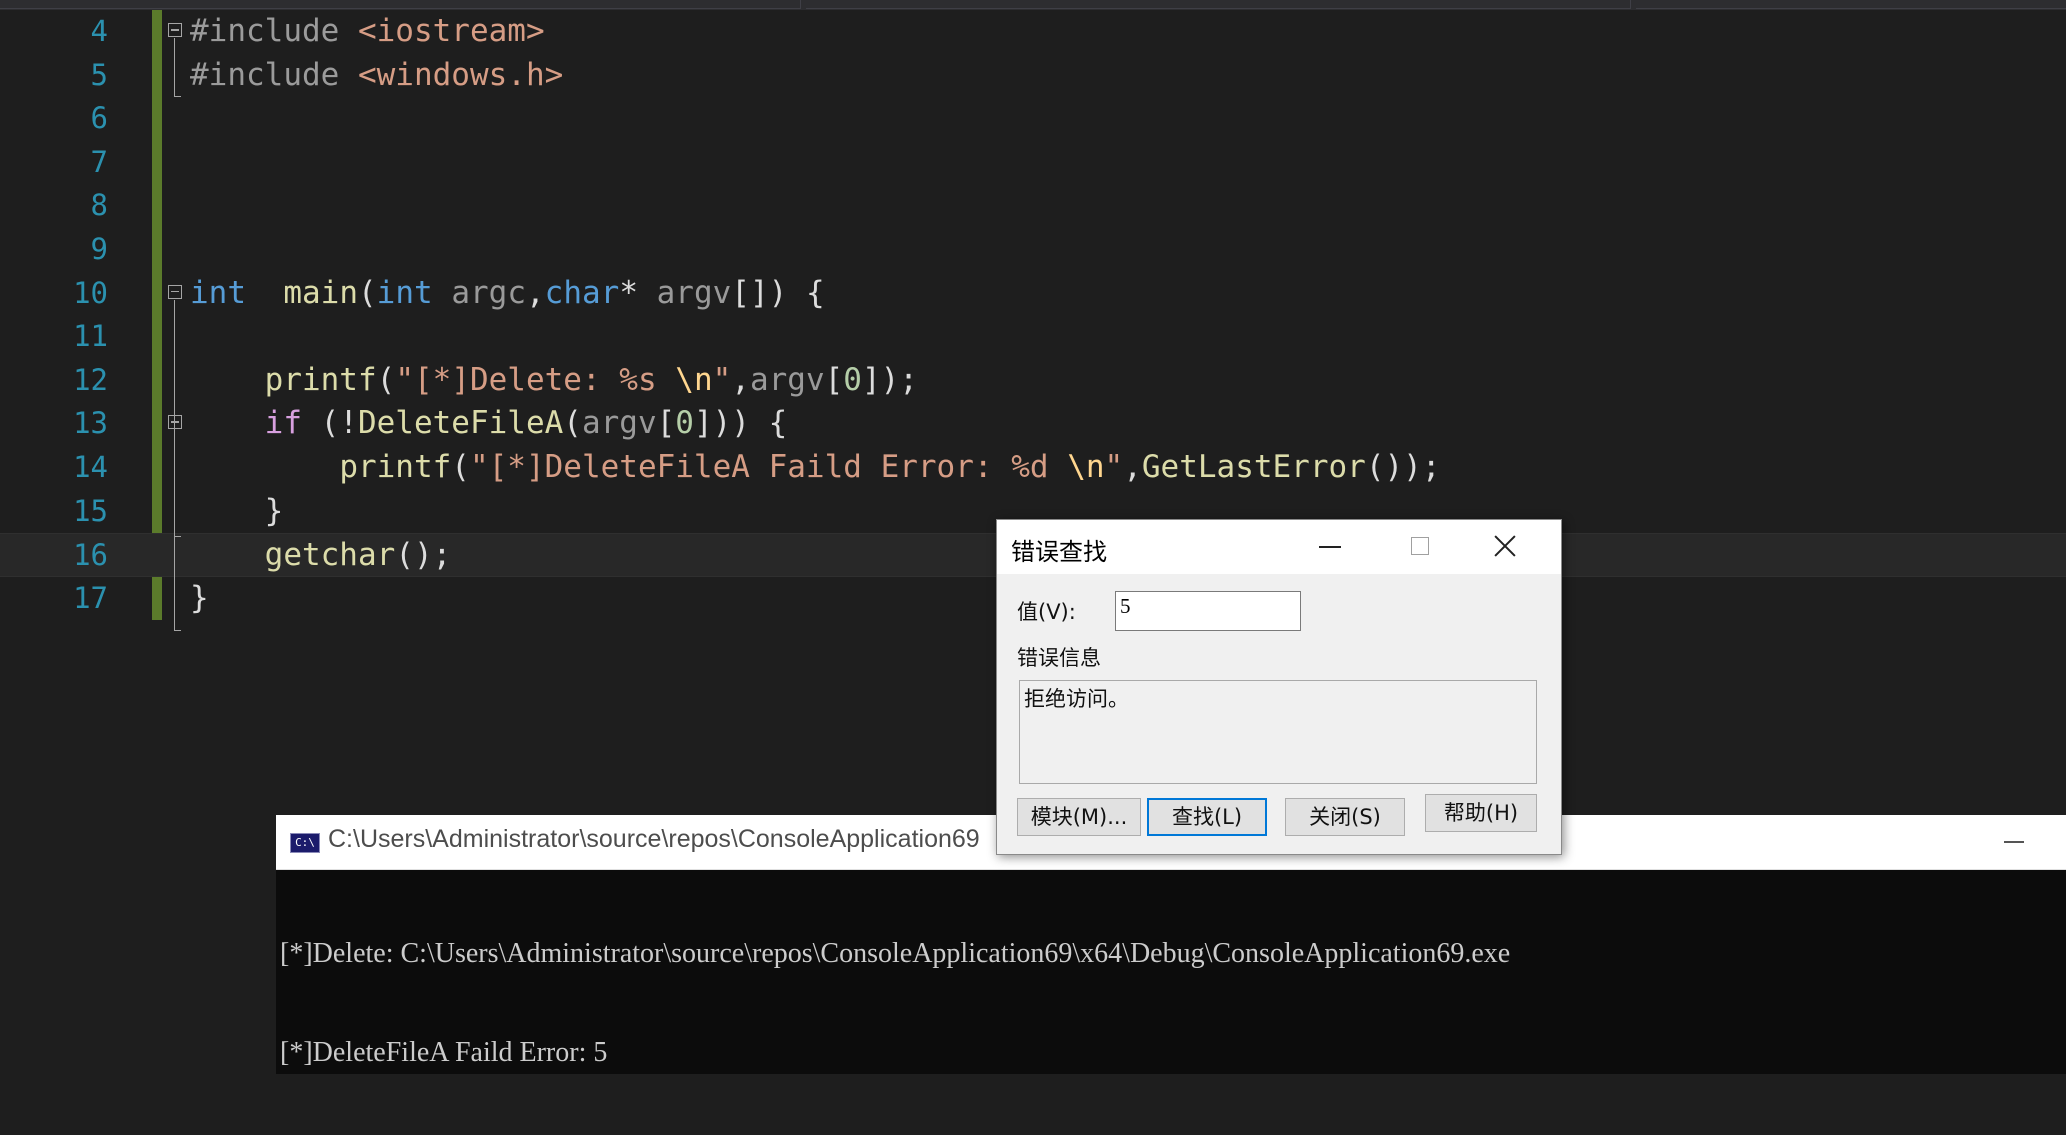 This screenshot has width=2066, height=1135. Describe the element at coordinates (1218, 4) in the screenshot. I see `navigation-dropdown-scope` at that location.